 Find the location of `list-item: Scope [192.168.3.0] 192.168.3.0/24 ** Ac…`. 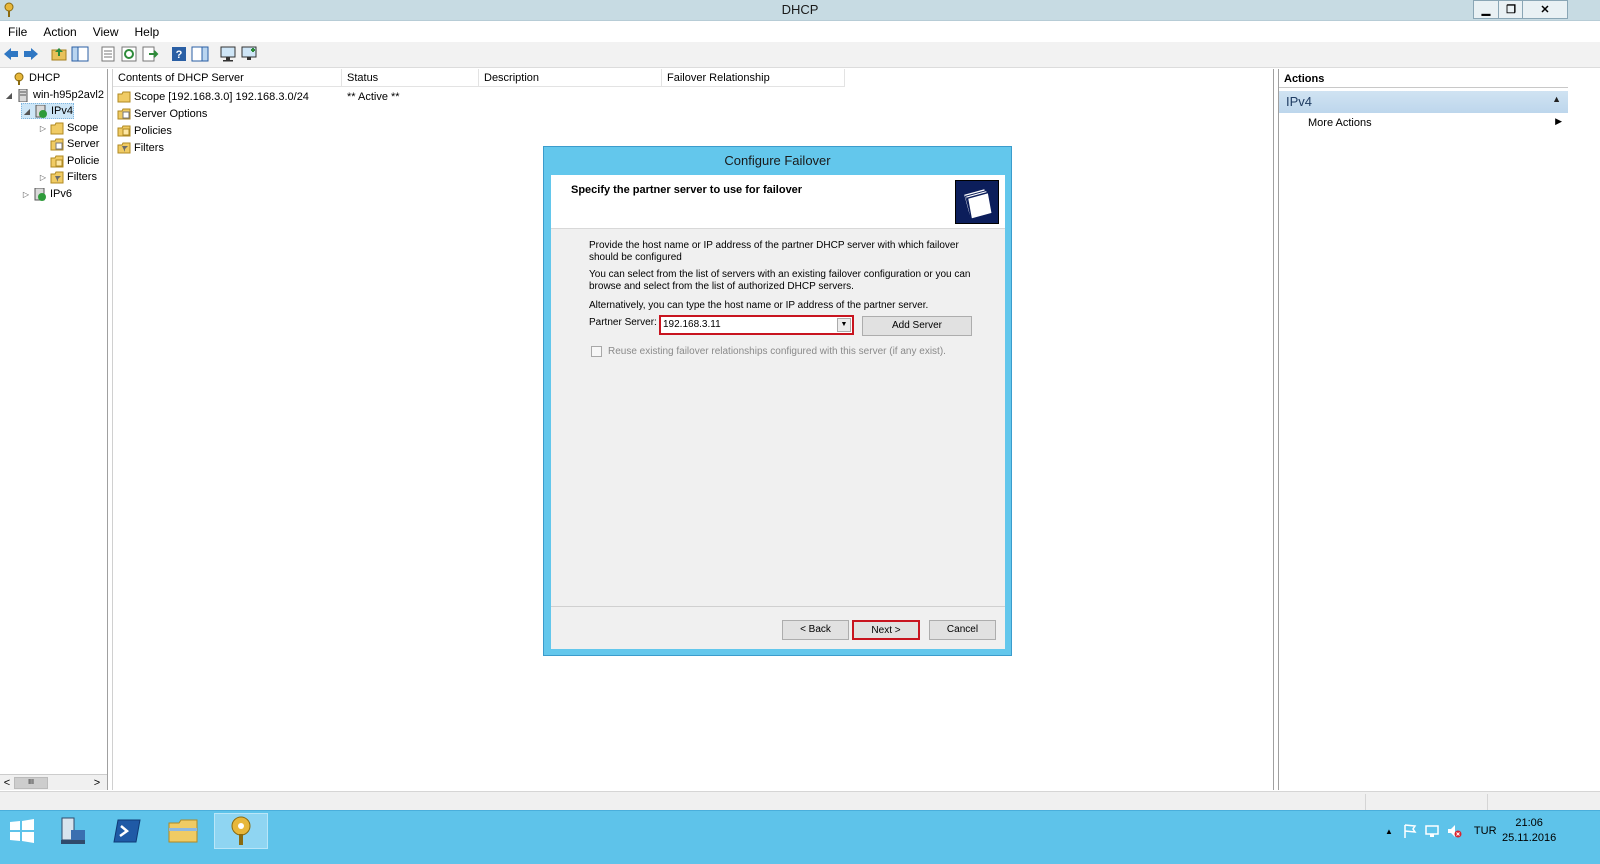

list-item: Scope [192.168.3.0] 192.168.3.0/24 ** Ac… is located at coordinates (258, 96).